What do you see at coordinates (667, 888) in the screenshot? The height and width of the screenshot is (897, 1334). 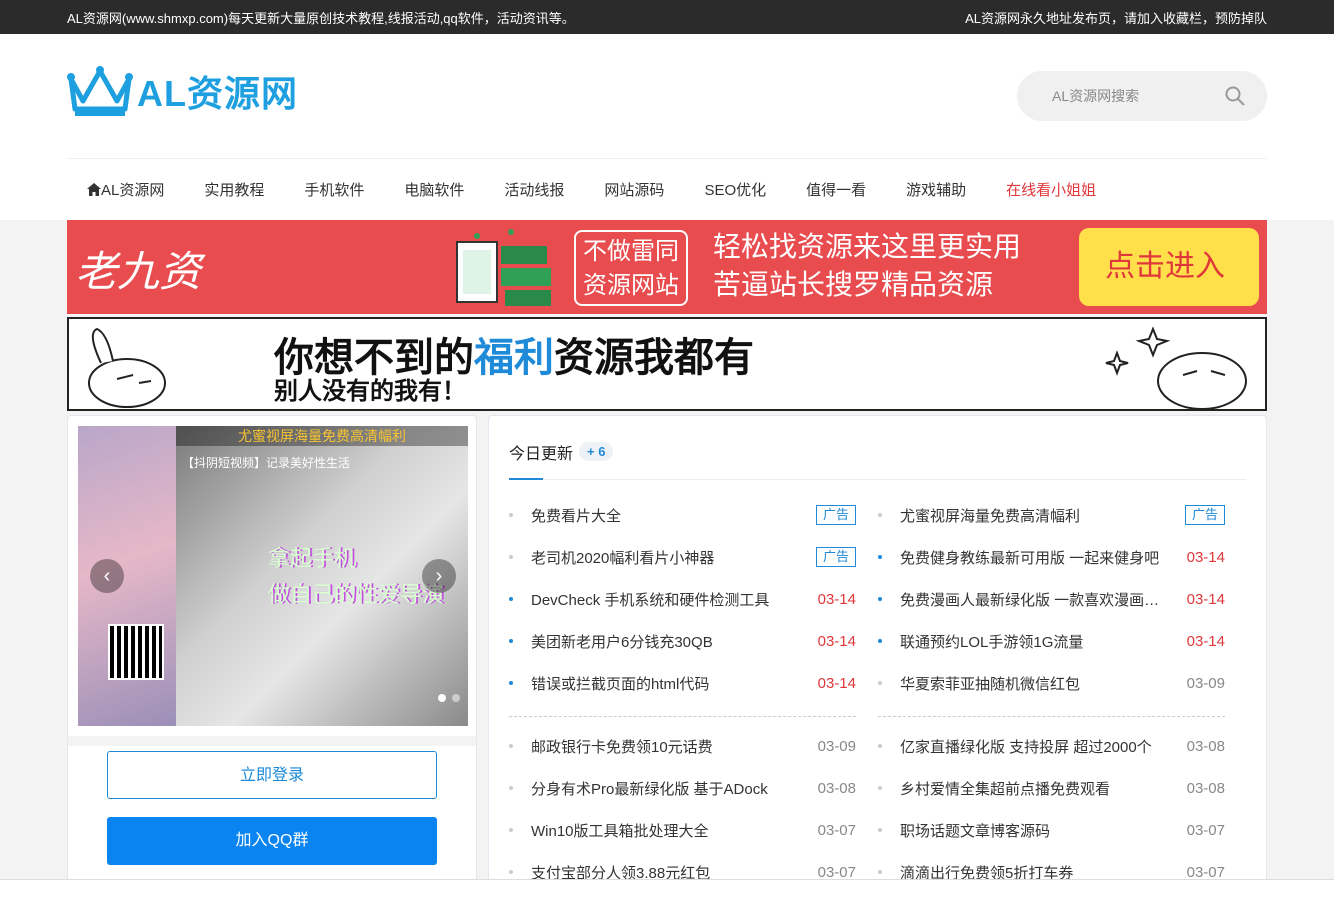 I see `viewport-bottom-edge` at bounding box center [667, 888].